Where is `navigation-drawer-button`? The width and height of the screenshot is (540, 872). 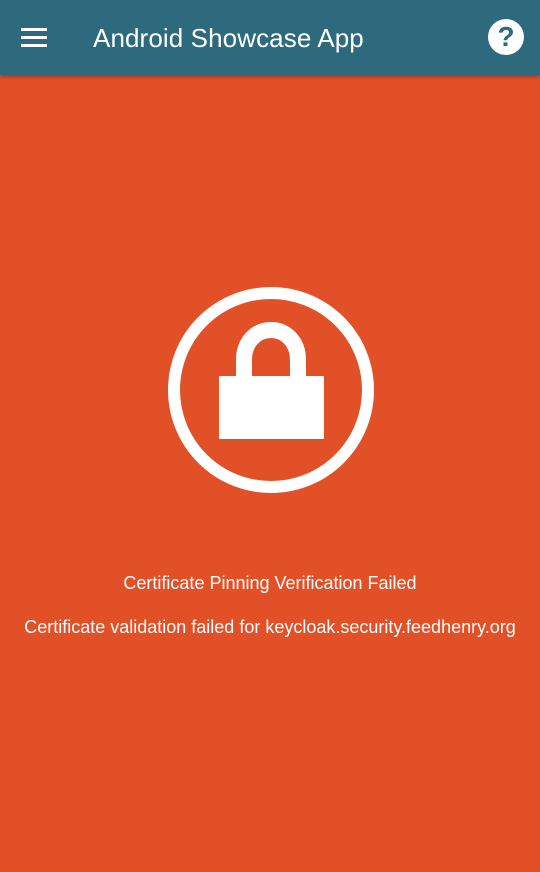
navigation-drawer-button is located at coordinates (34, 38).